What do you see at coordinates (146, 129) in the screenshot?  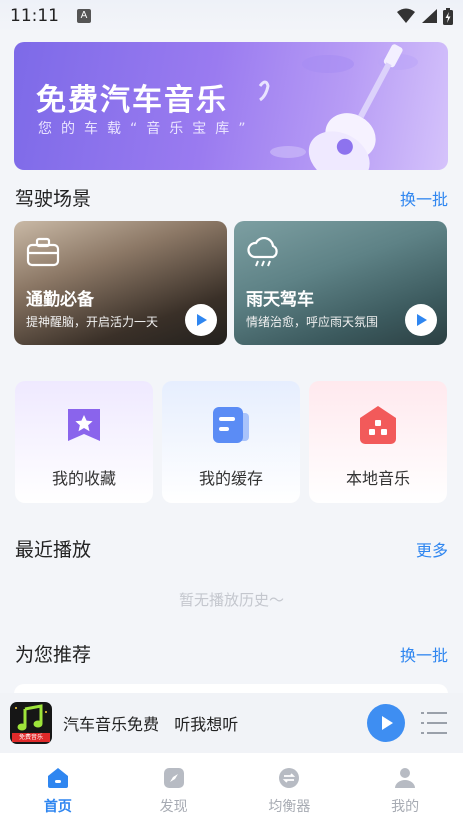 I see `banner-subtitle: 您的车载“音乐宝库”` at bounding box center [146, 129].